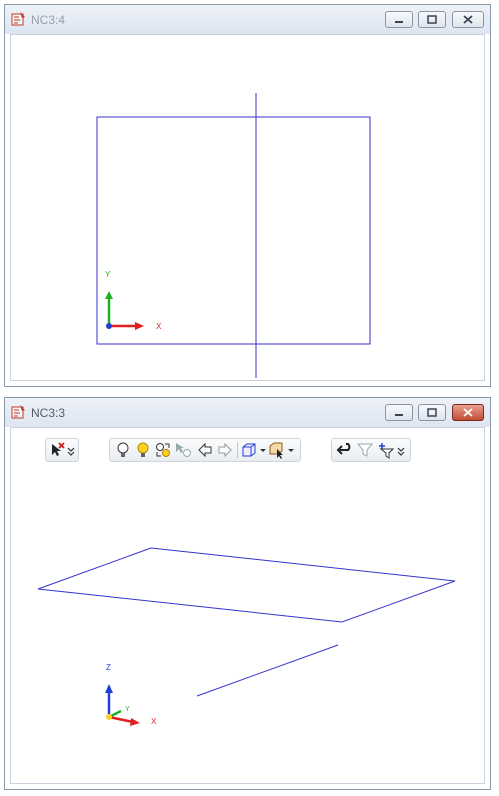  Describe the element at coordinates (108, 667) in the screenshot. I see `z-axis-label: Z` at that location.